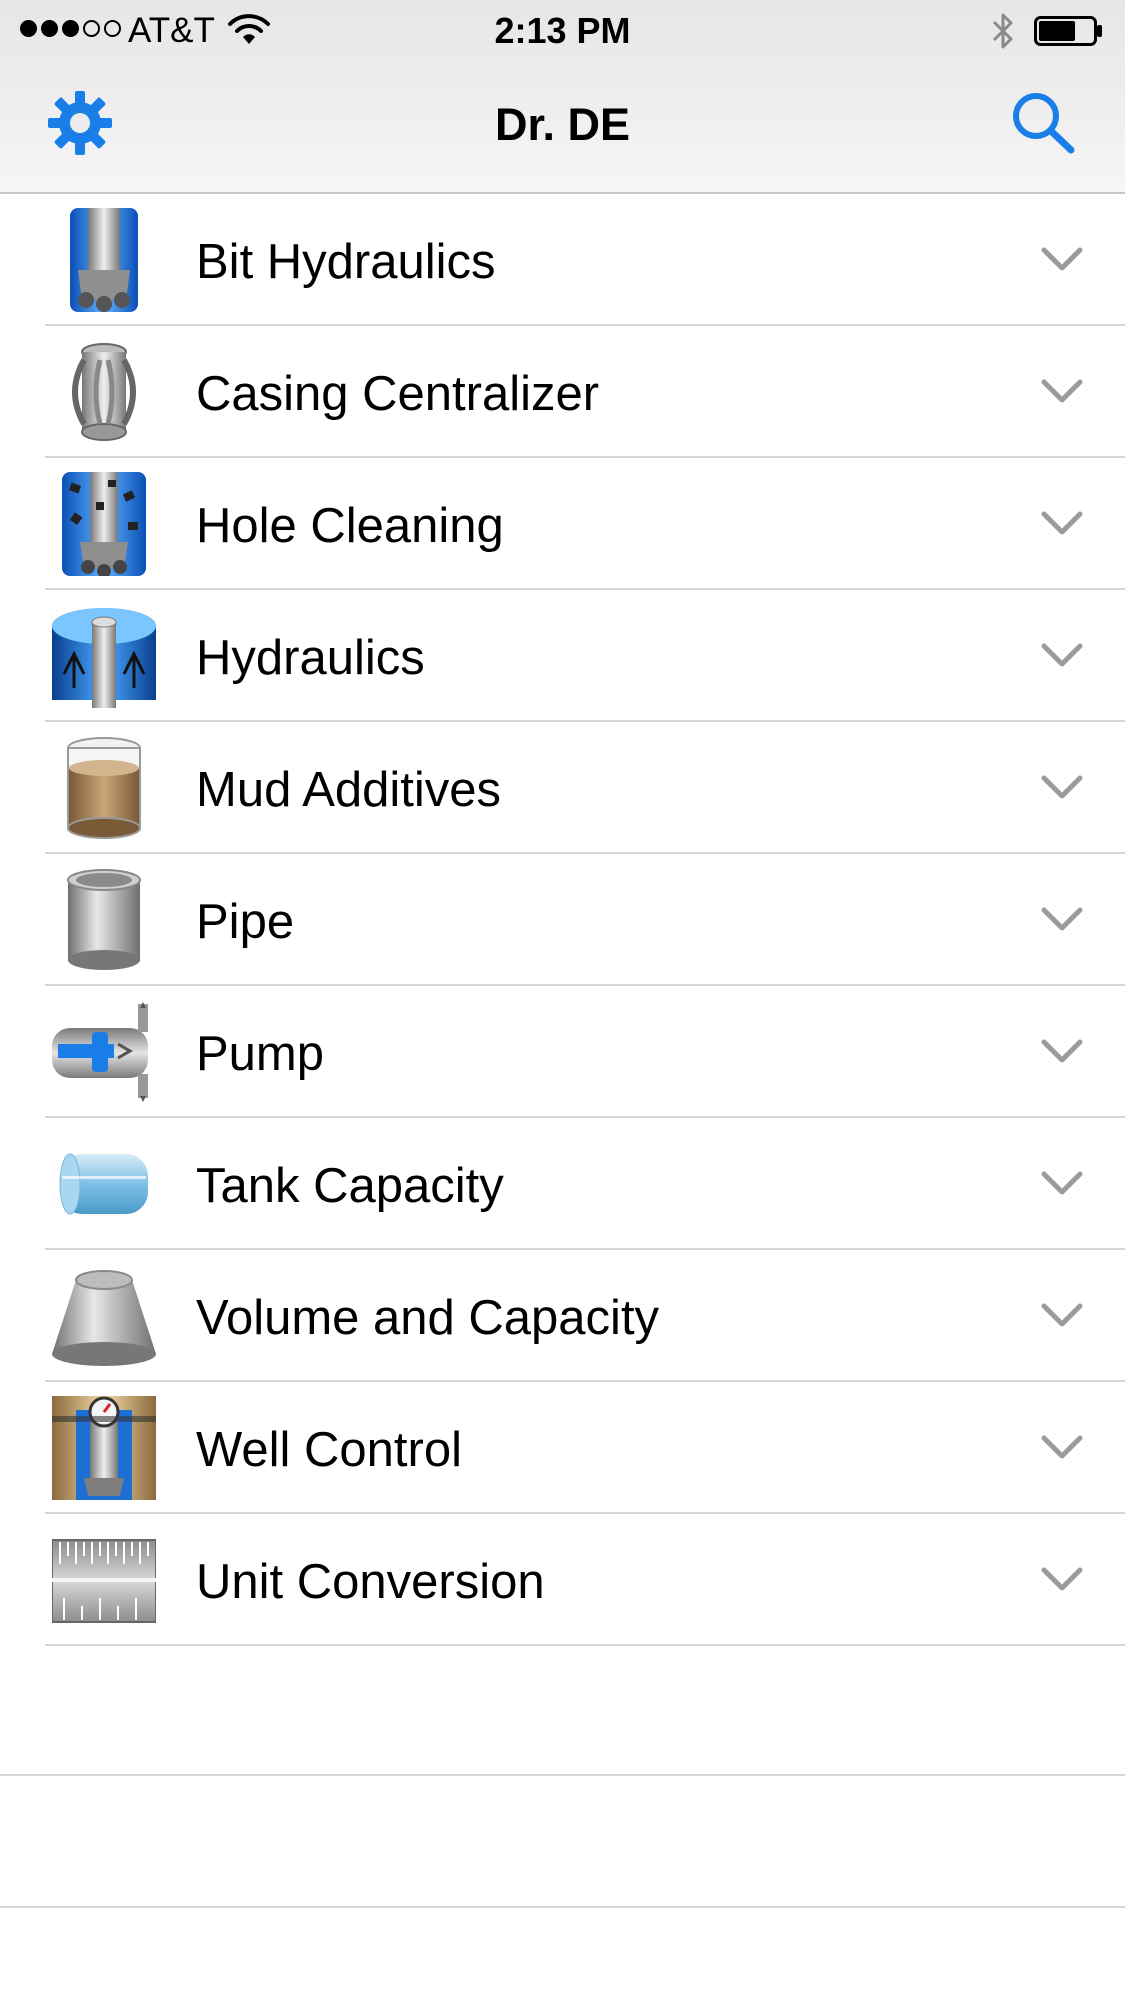  What do you see at coordinates (370, 1582) in the screenshot?
I see `list-item-label: Unit Conversion` at bounding box center [370, 1582].